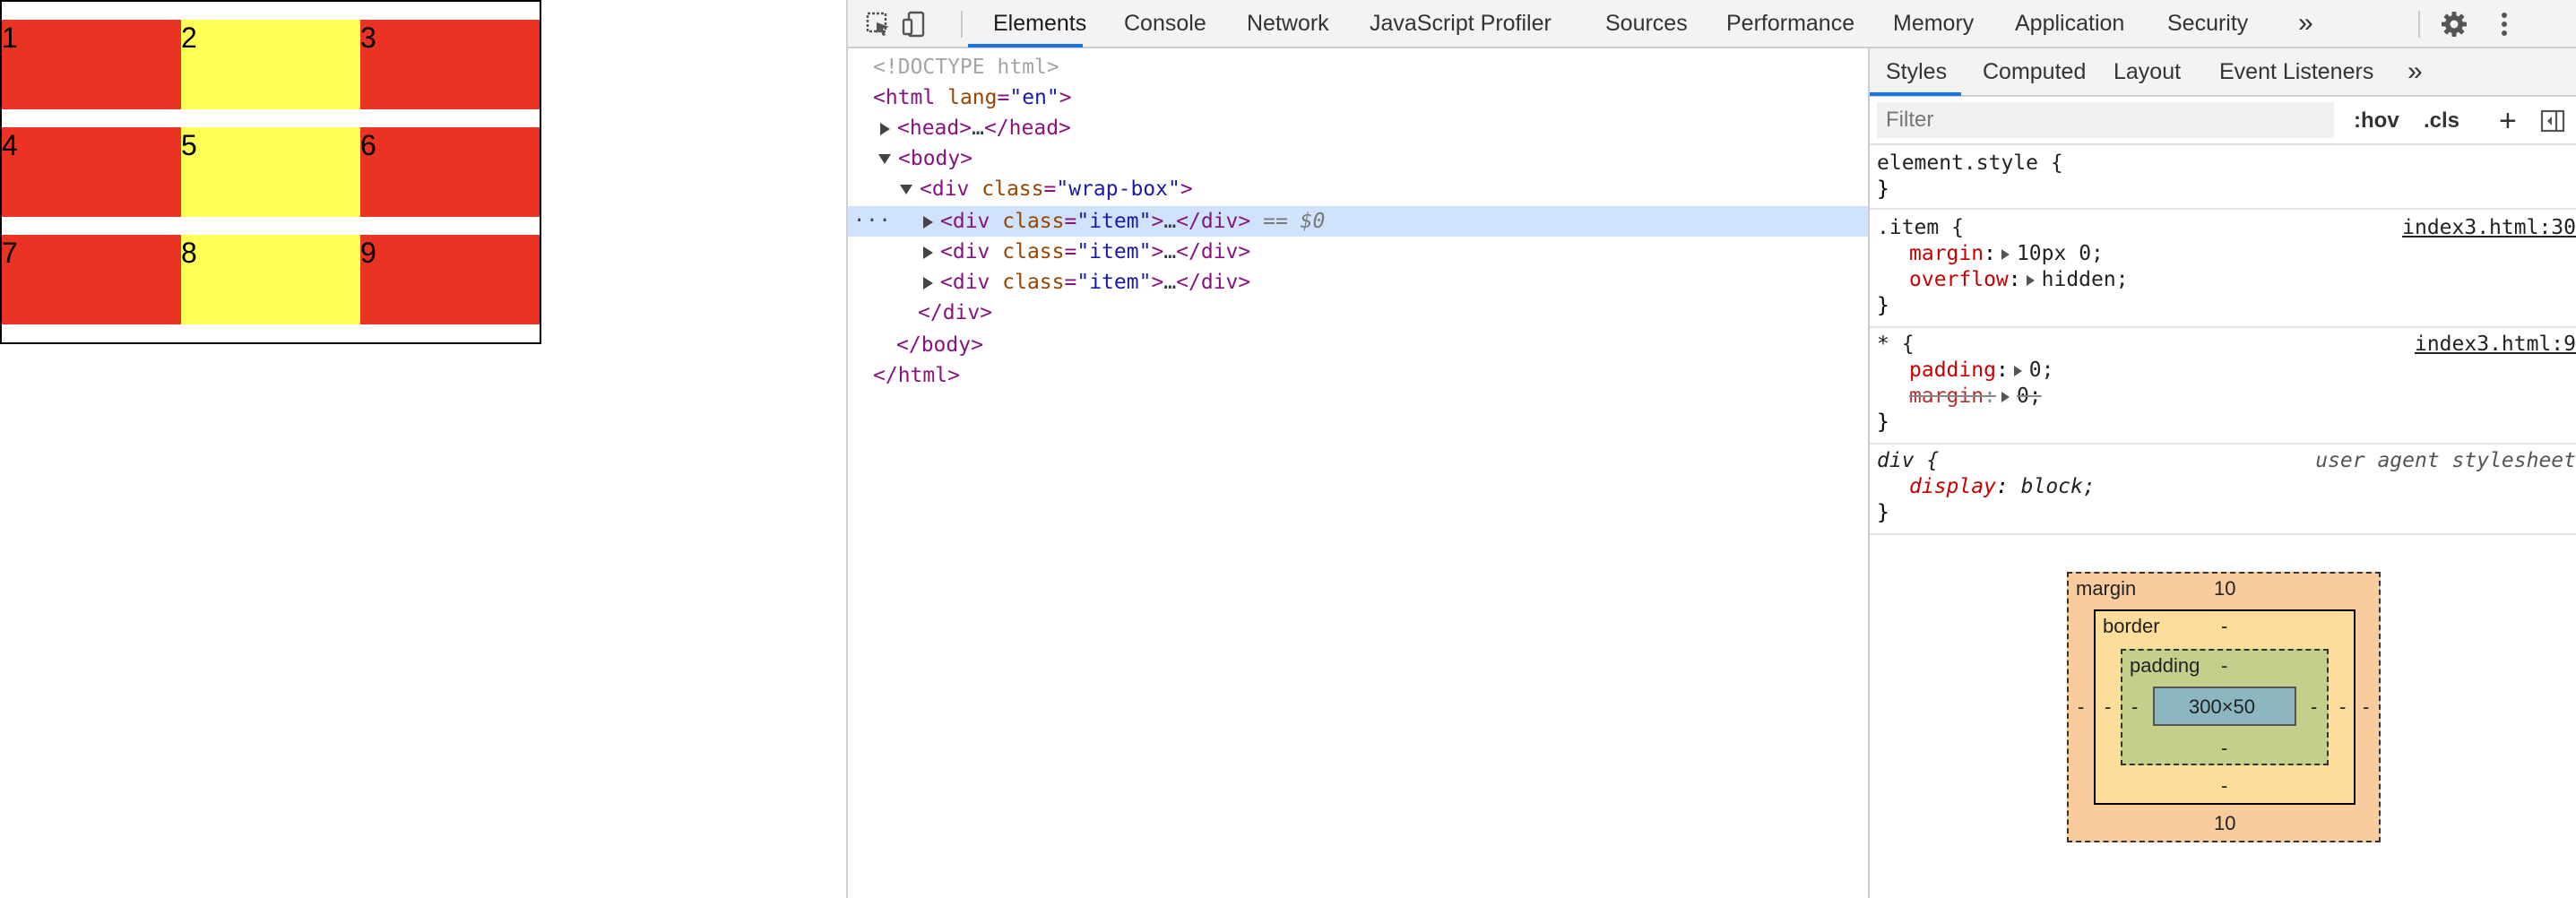  I want to click on css-property: margin: 10px 0;, so click(2223, 254).